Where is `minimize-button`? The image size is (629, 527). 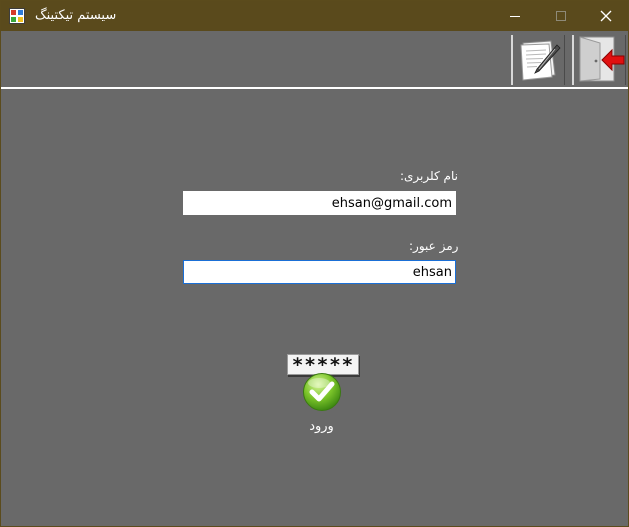 minimize-button is located at coordinates (515, 16).